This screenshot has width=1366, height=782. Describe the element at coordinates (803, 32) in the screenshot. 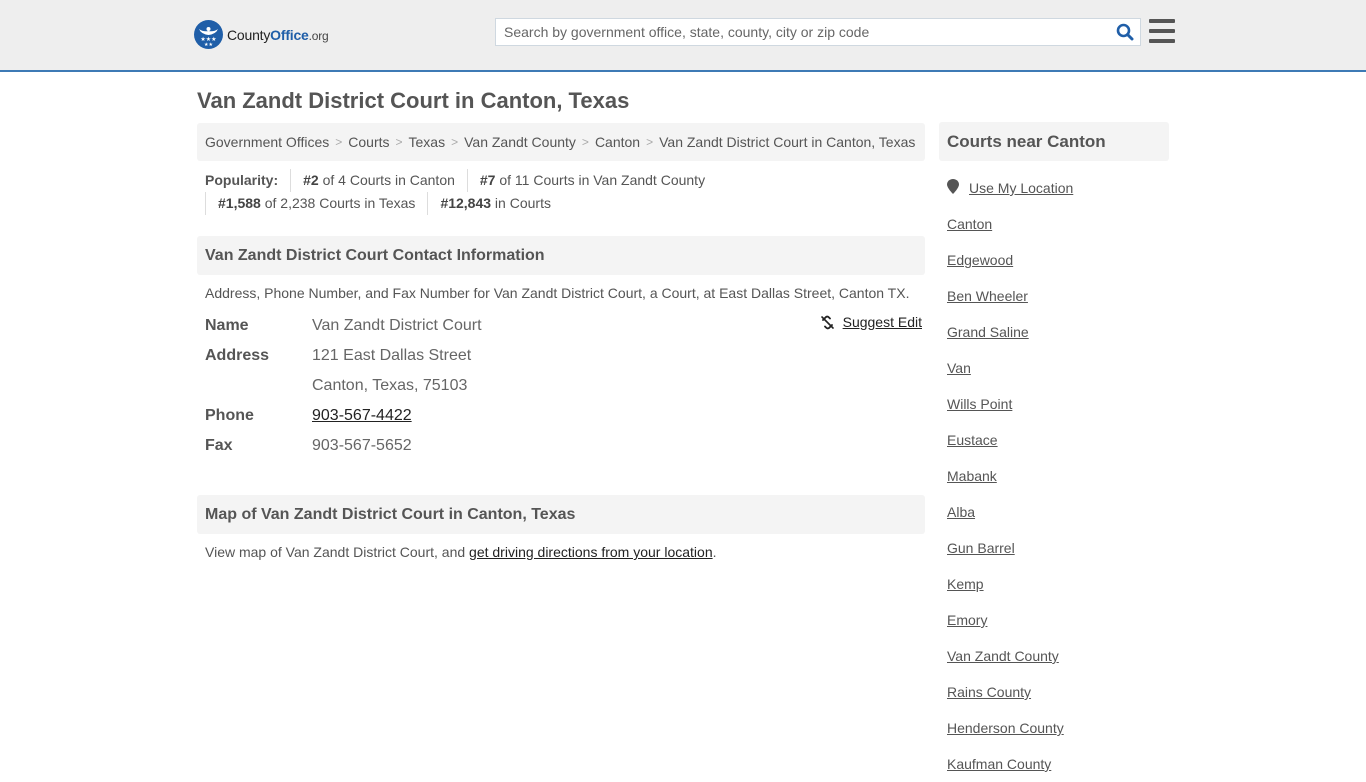

I see `search-input` at that location.